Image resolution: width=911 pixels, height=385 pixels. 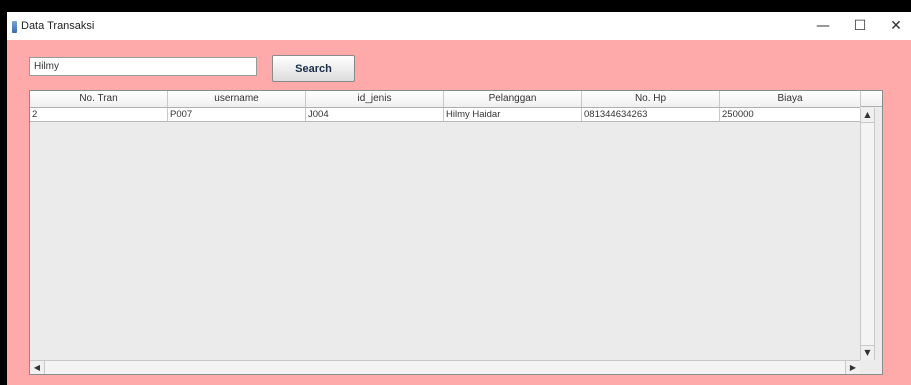 I want to click on maximize-button: ☐, so click(x=860, y=26).